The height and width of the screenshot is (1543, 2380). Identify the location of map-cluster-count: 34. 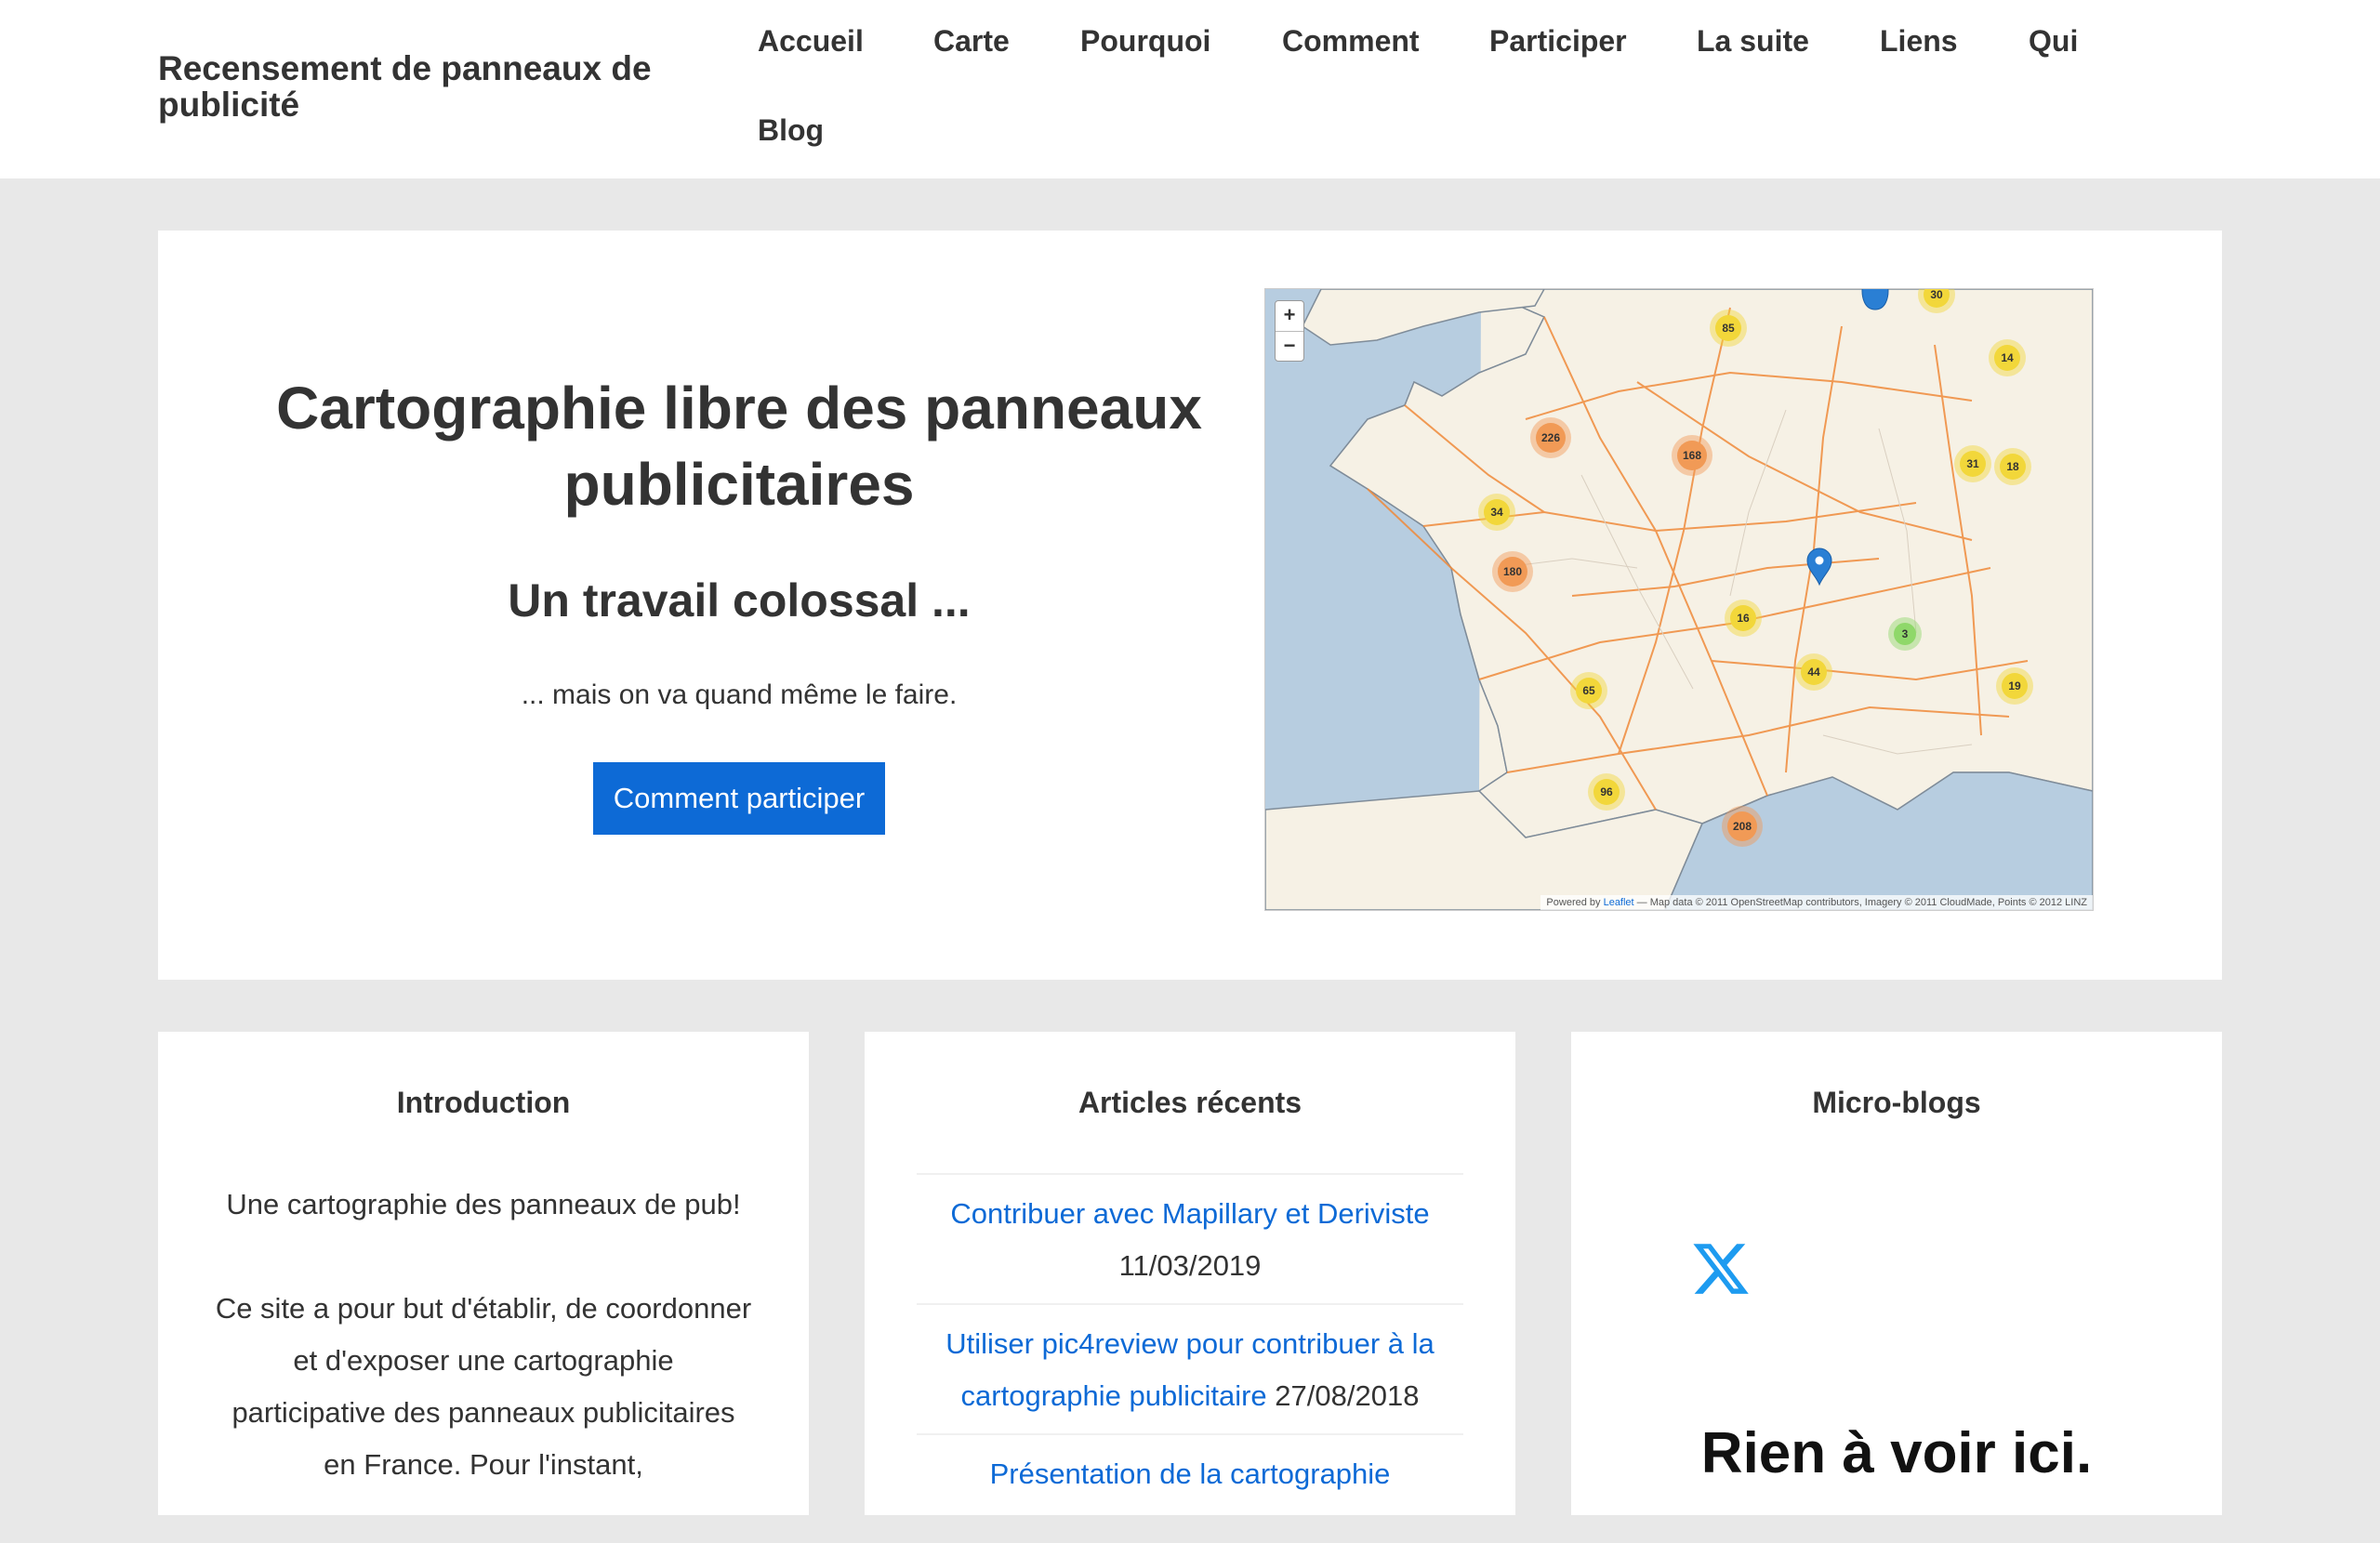
(1496, 512).